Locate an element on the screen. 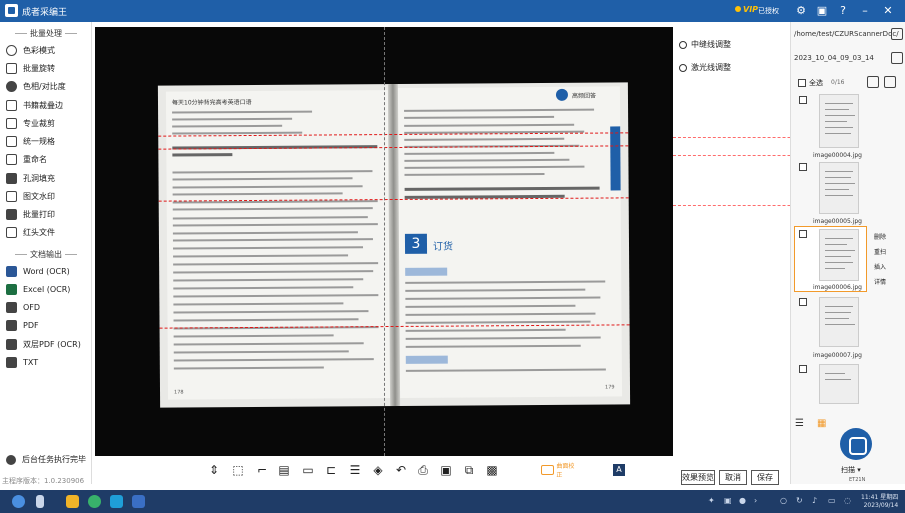 This screenshot has height=513, width=905. context-details: 详情 is located at coordinates (880, 281).